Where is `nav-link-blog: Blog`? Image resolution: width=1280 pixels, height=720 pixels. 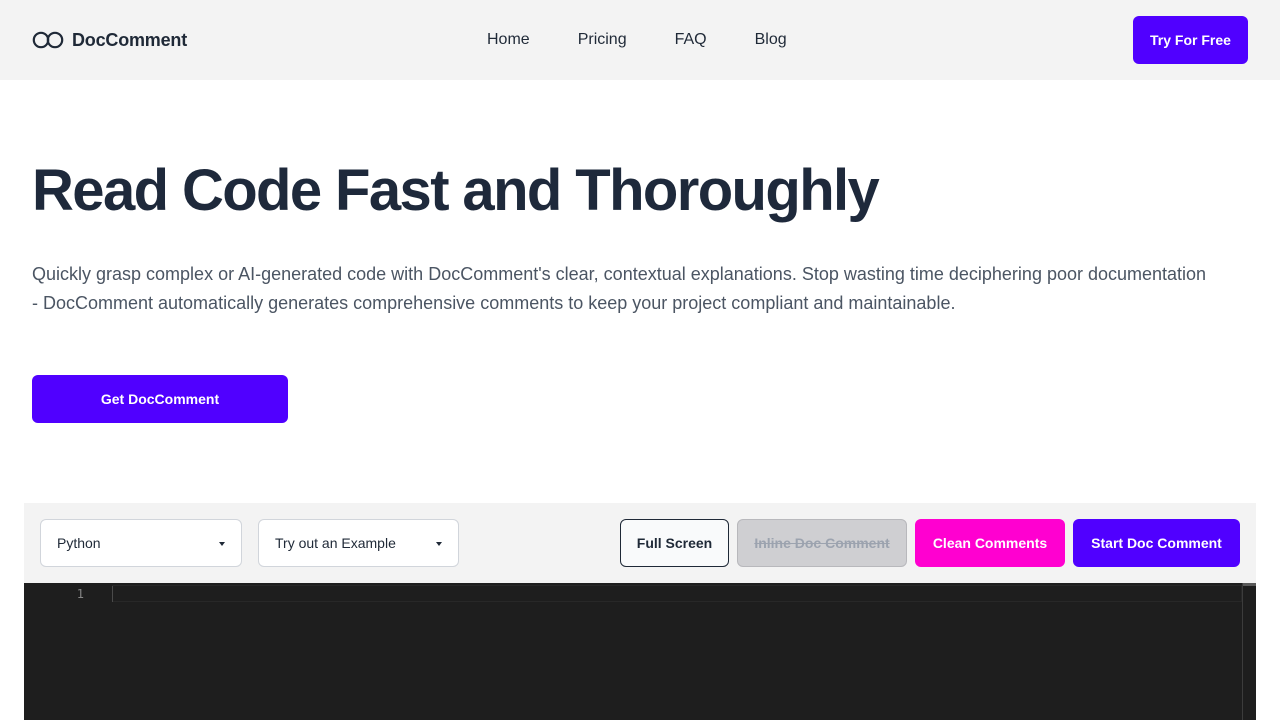 nav-link-blog: Blog is located at coordinates (771, 40).